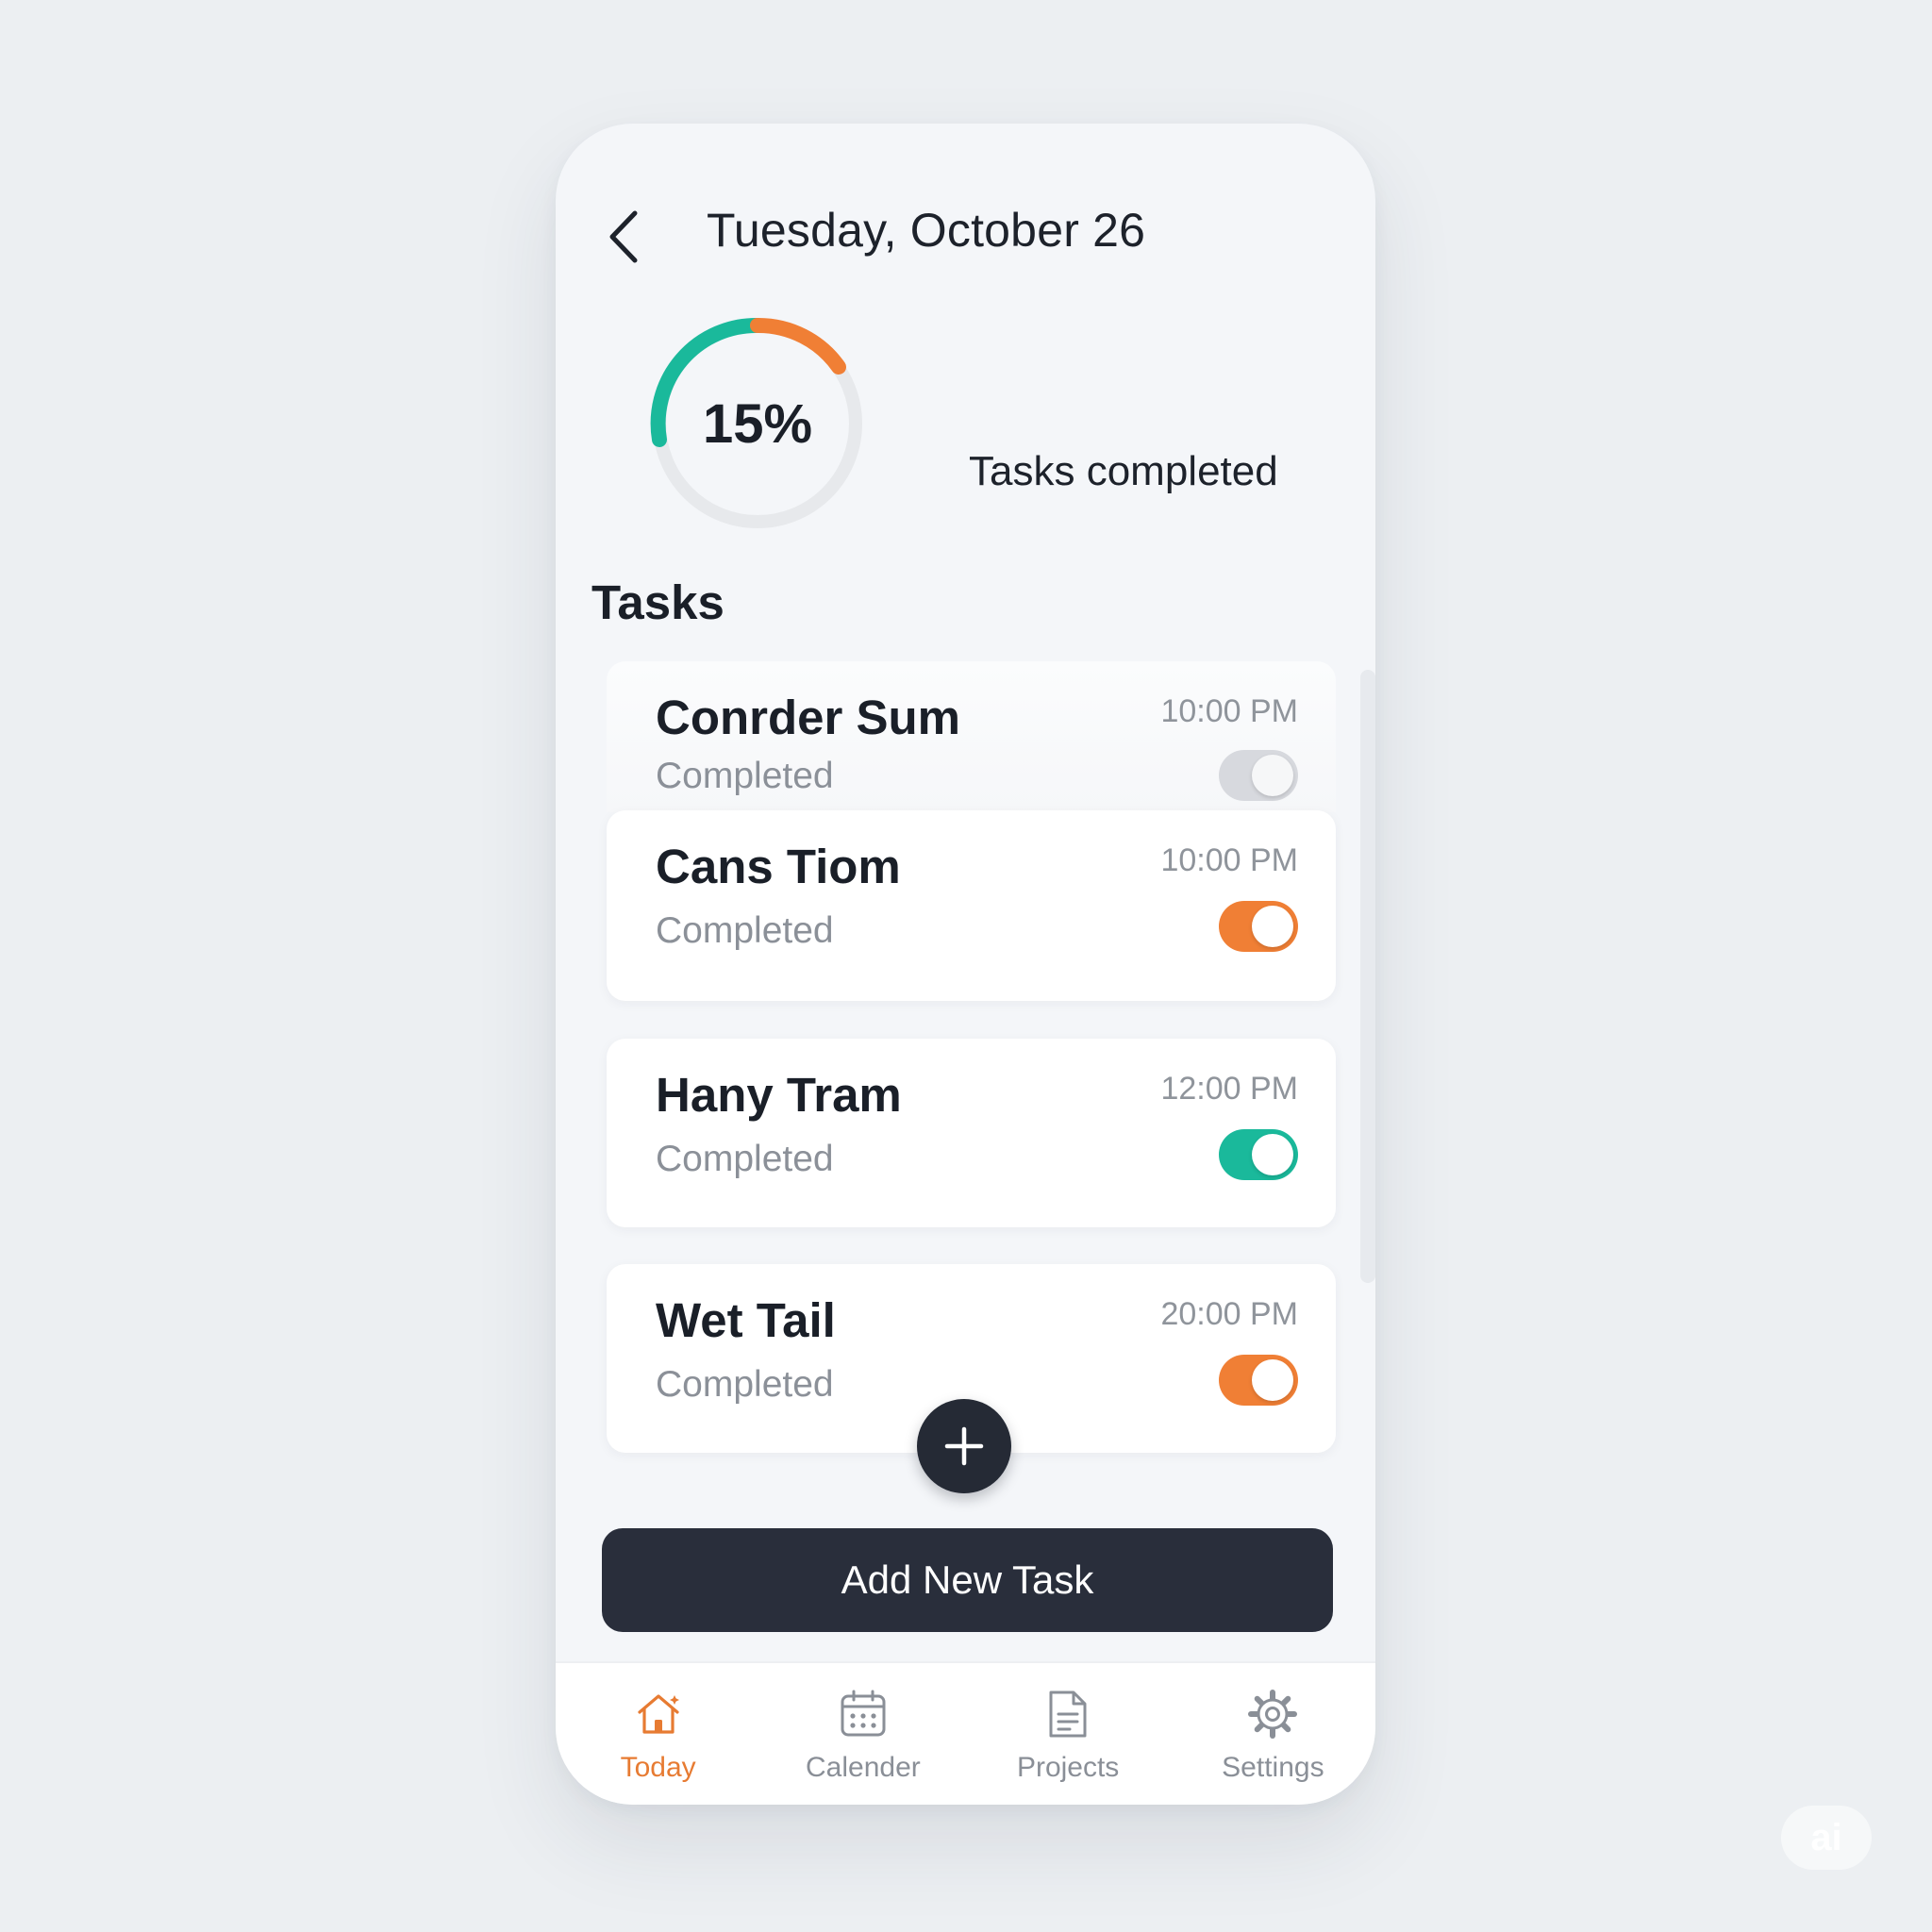 This screenshot has width=1932, height=1932. What do you see at coordinates (1123, 471) in the screenshot?
I see `progress-label: Tasks completed` at bounding box center [1123, 471].